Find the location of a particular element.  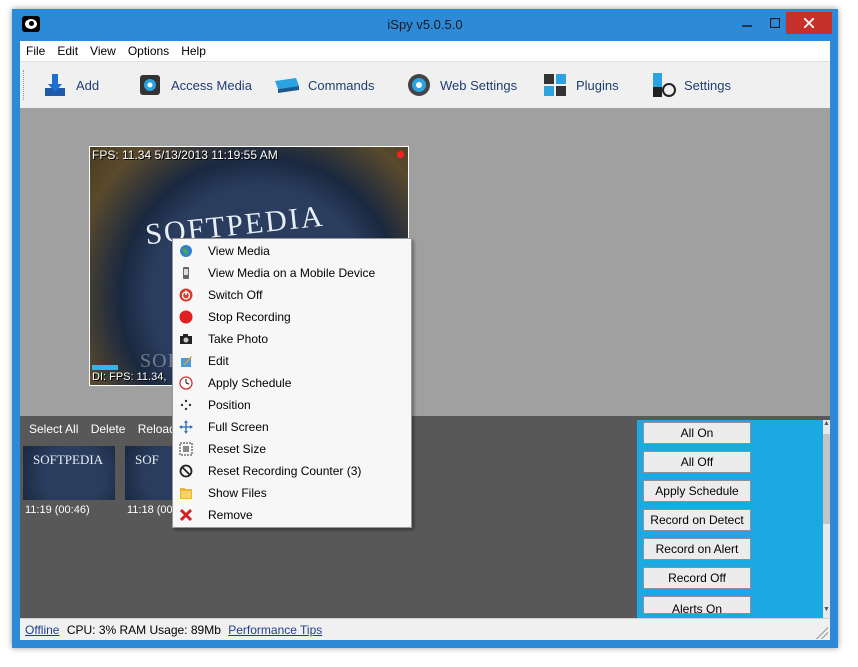

menu-item-apply-schedule: Apply Schedule is located at coordinates (292, 383).